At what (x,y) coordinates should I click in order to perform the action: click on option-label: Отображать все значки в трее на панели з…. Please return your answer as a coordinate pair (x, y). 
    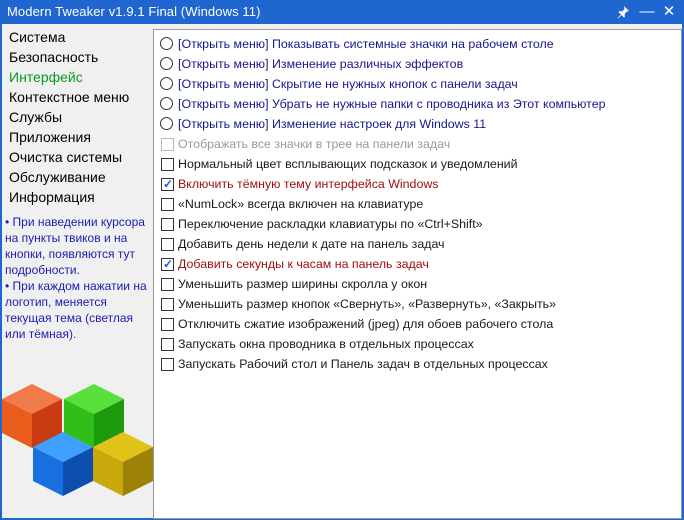
    Looking at the image, I should click on (314, 144).